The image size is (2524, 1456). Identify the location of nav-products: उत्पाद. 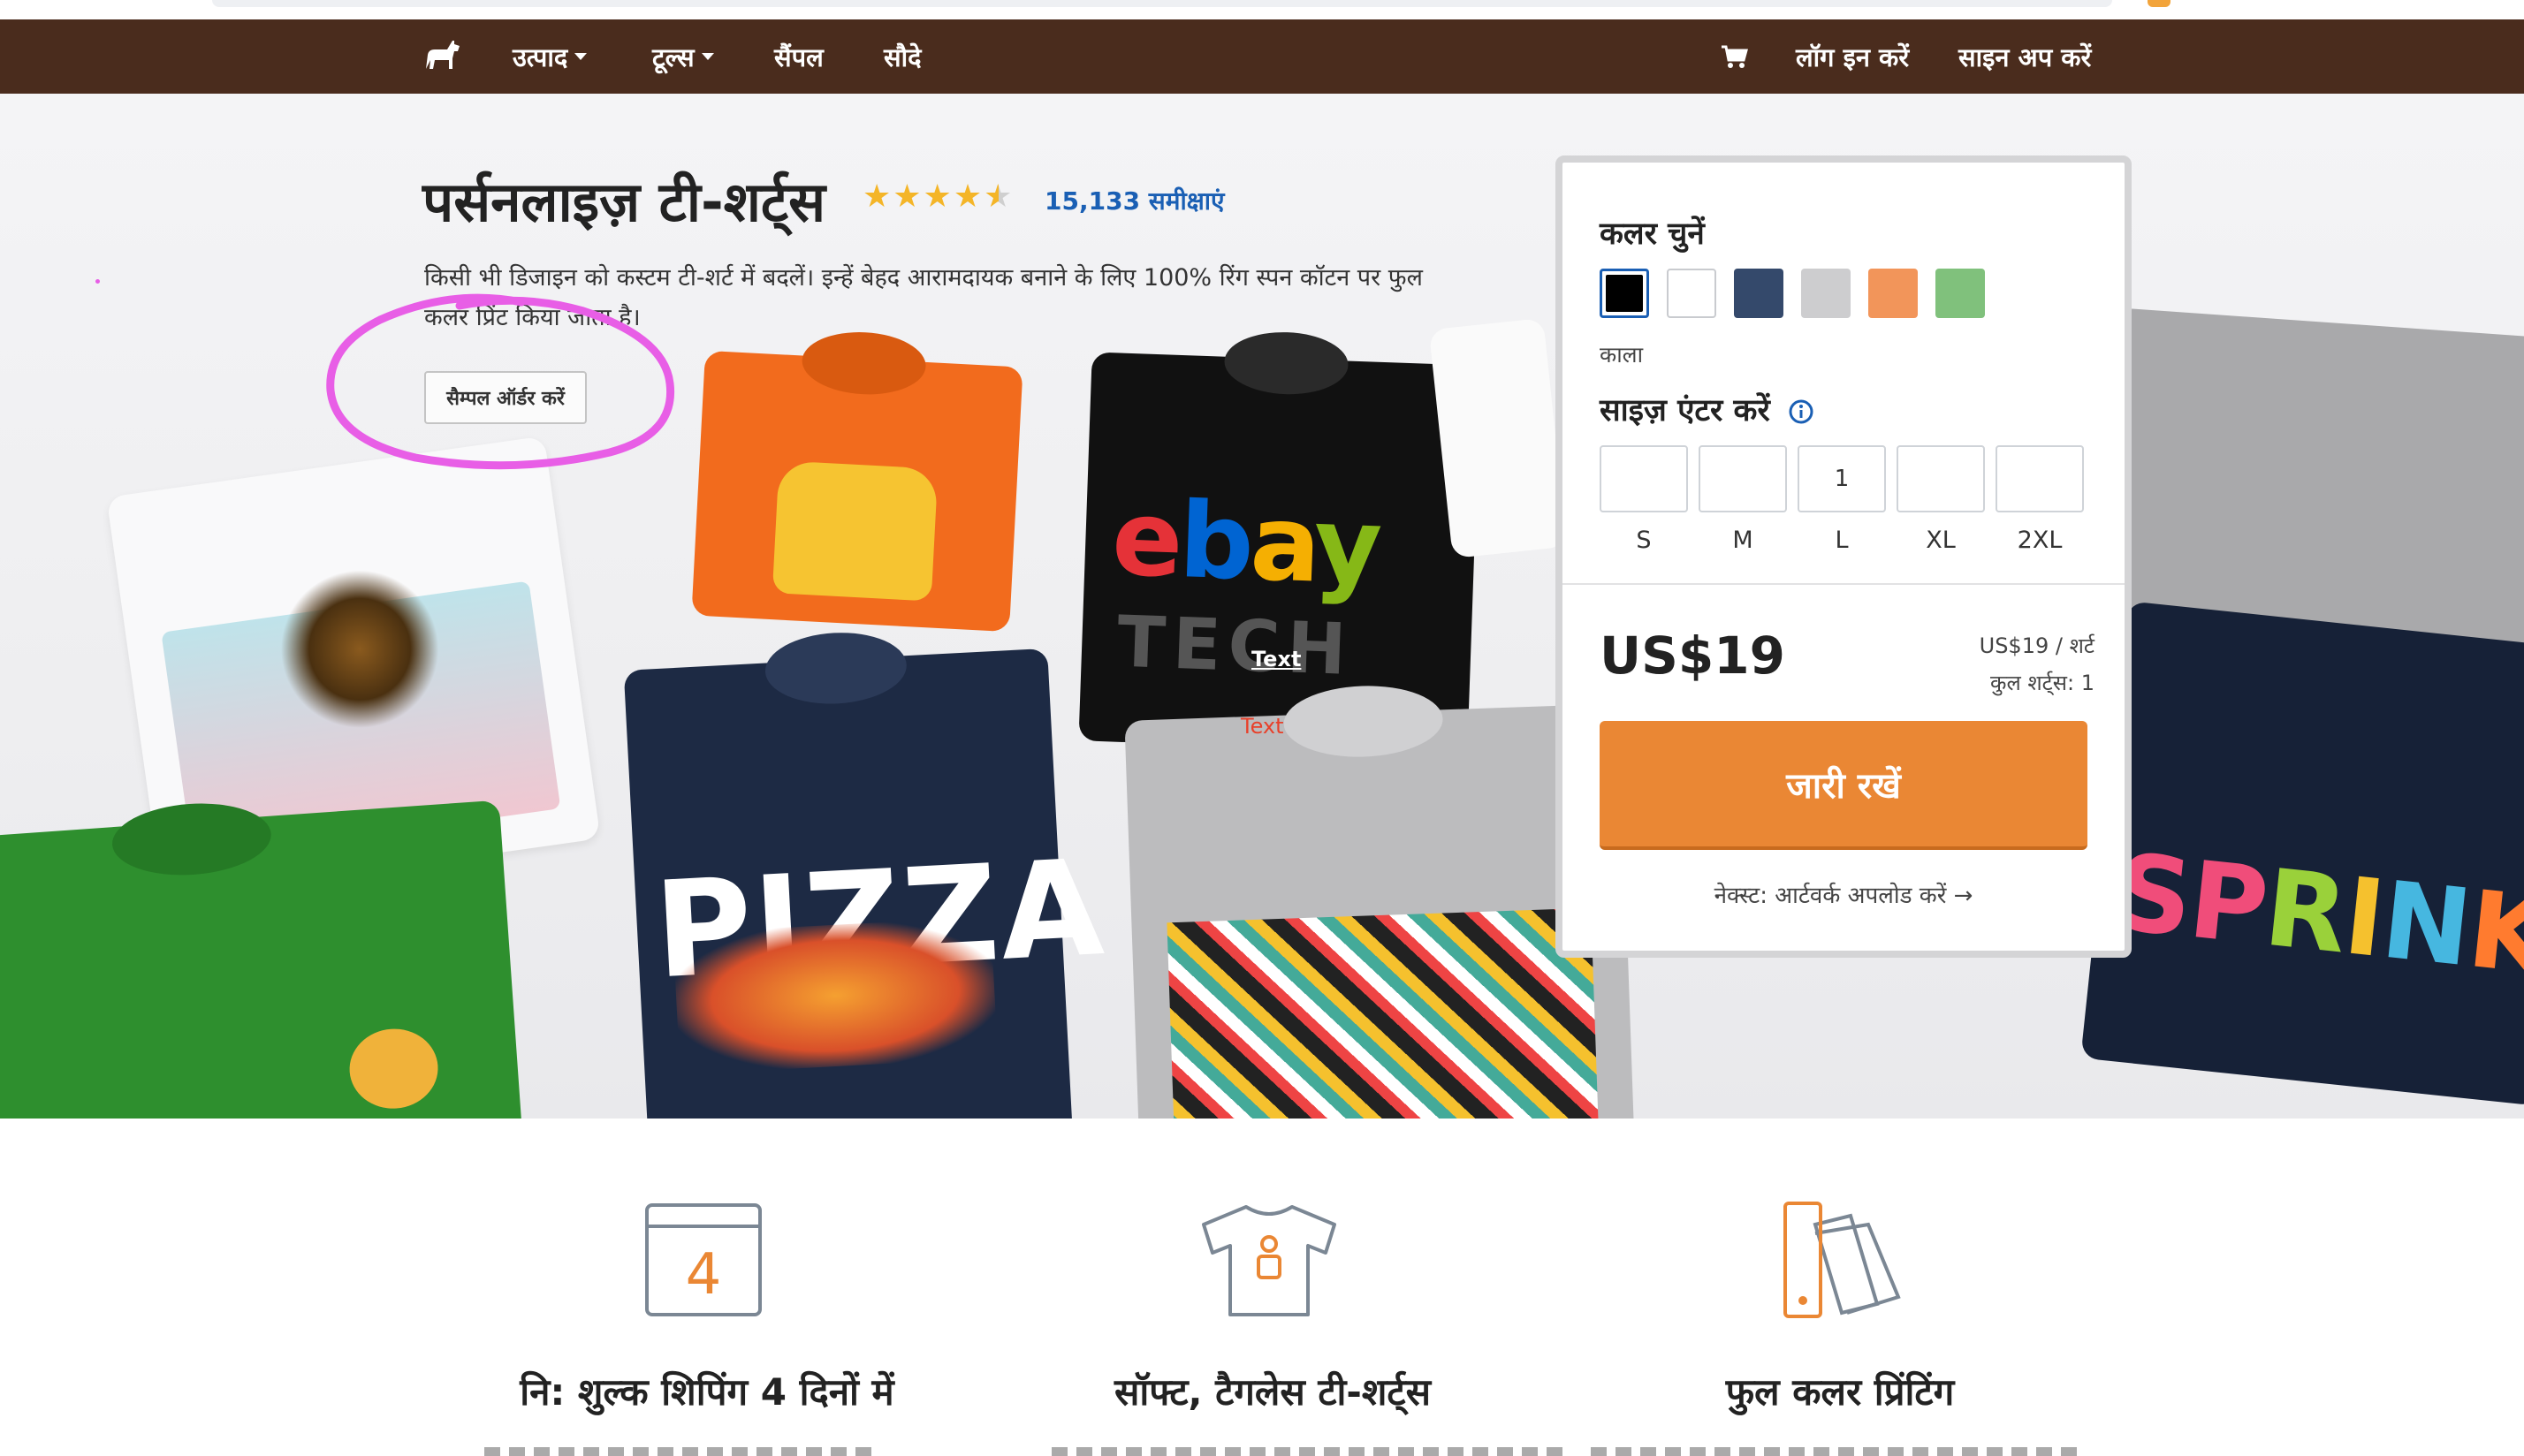
(550, 57).